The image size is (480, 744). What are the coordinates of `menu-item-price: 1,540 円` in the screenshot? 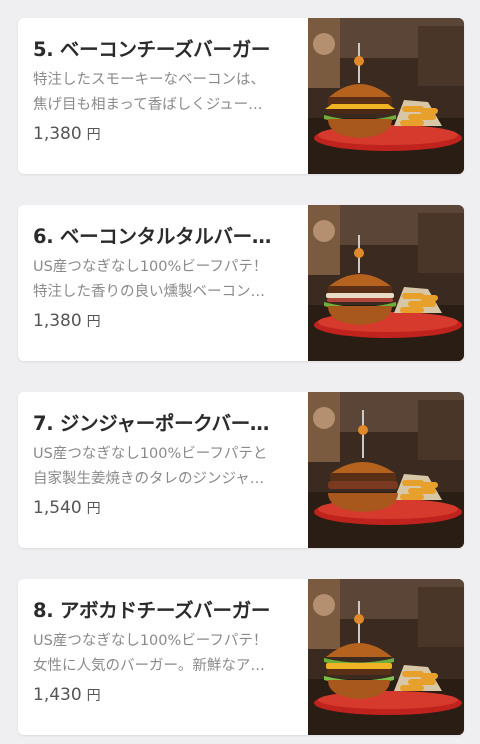 It's located at (67, 508).